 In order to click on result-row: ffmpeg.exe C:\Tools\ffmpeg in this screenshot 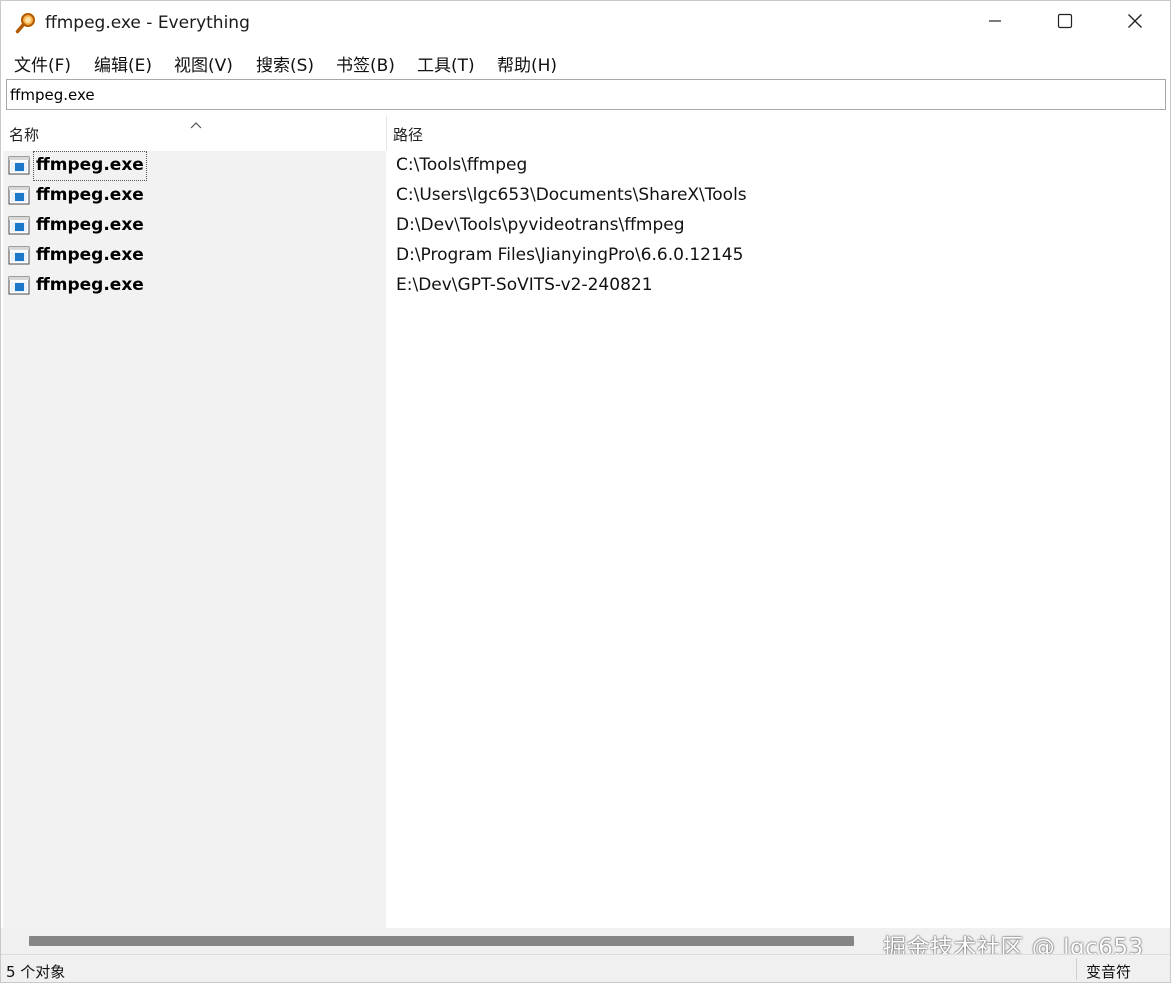, I will do `click(585, 166)`.